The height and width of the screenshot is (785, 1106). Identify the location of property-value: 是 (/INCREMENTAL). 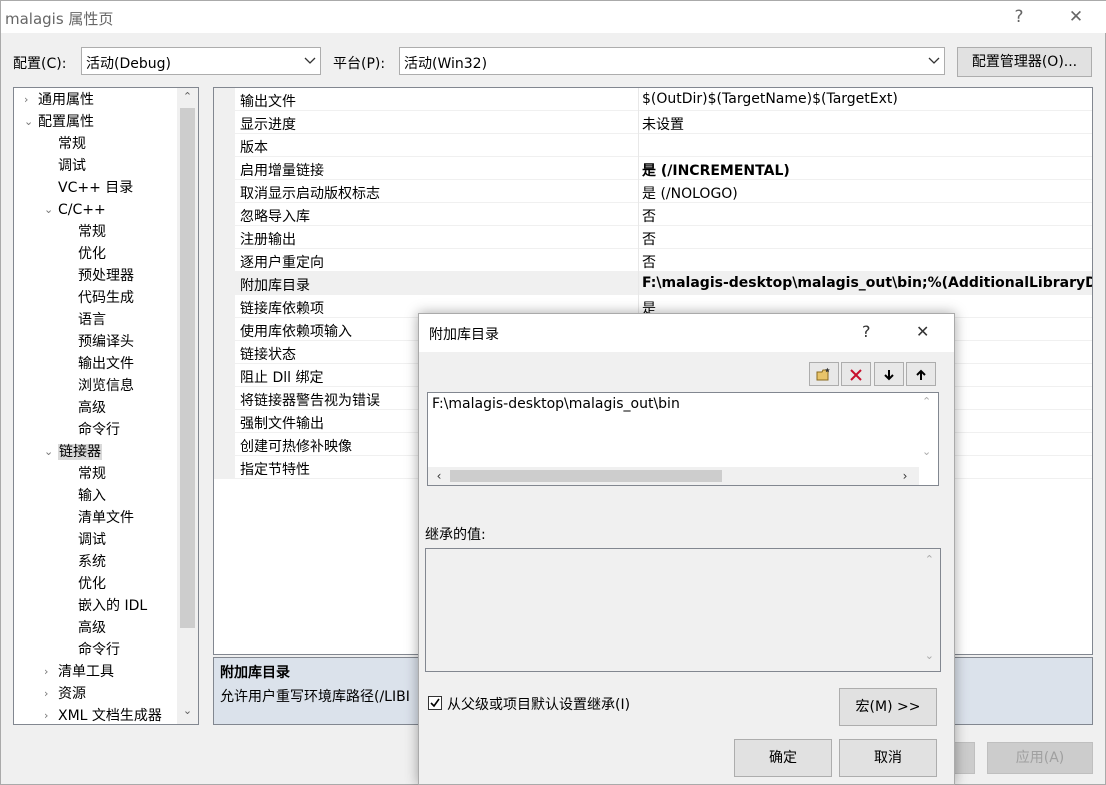
(716, 170).